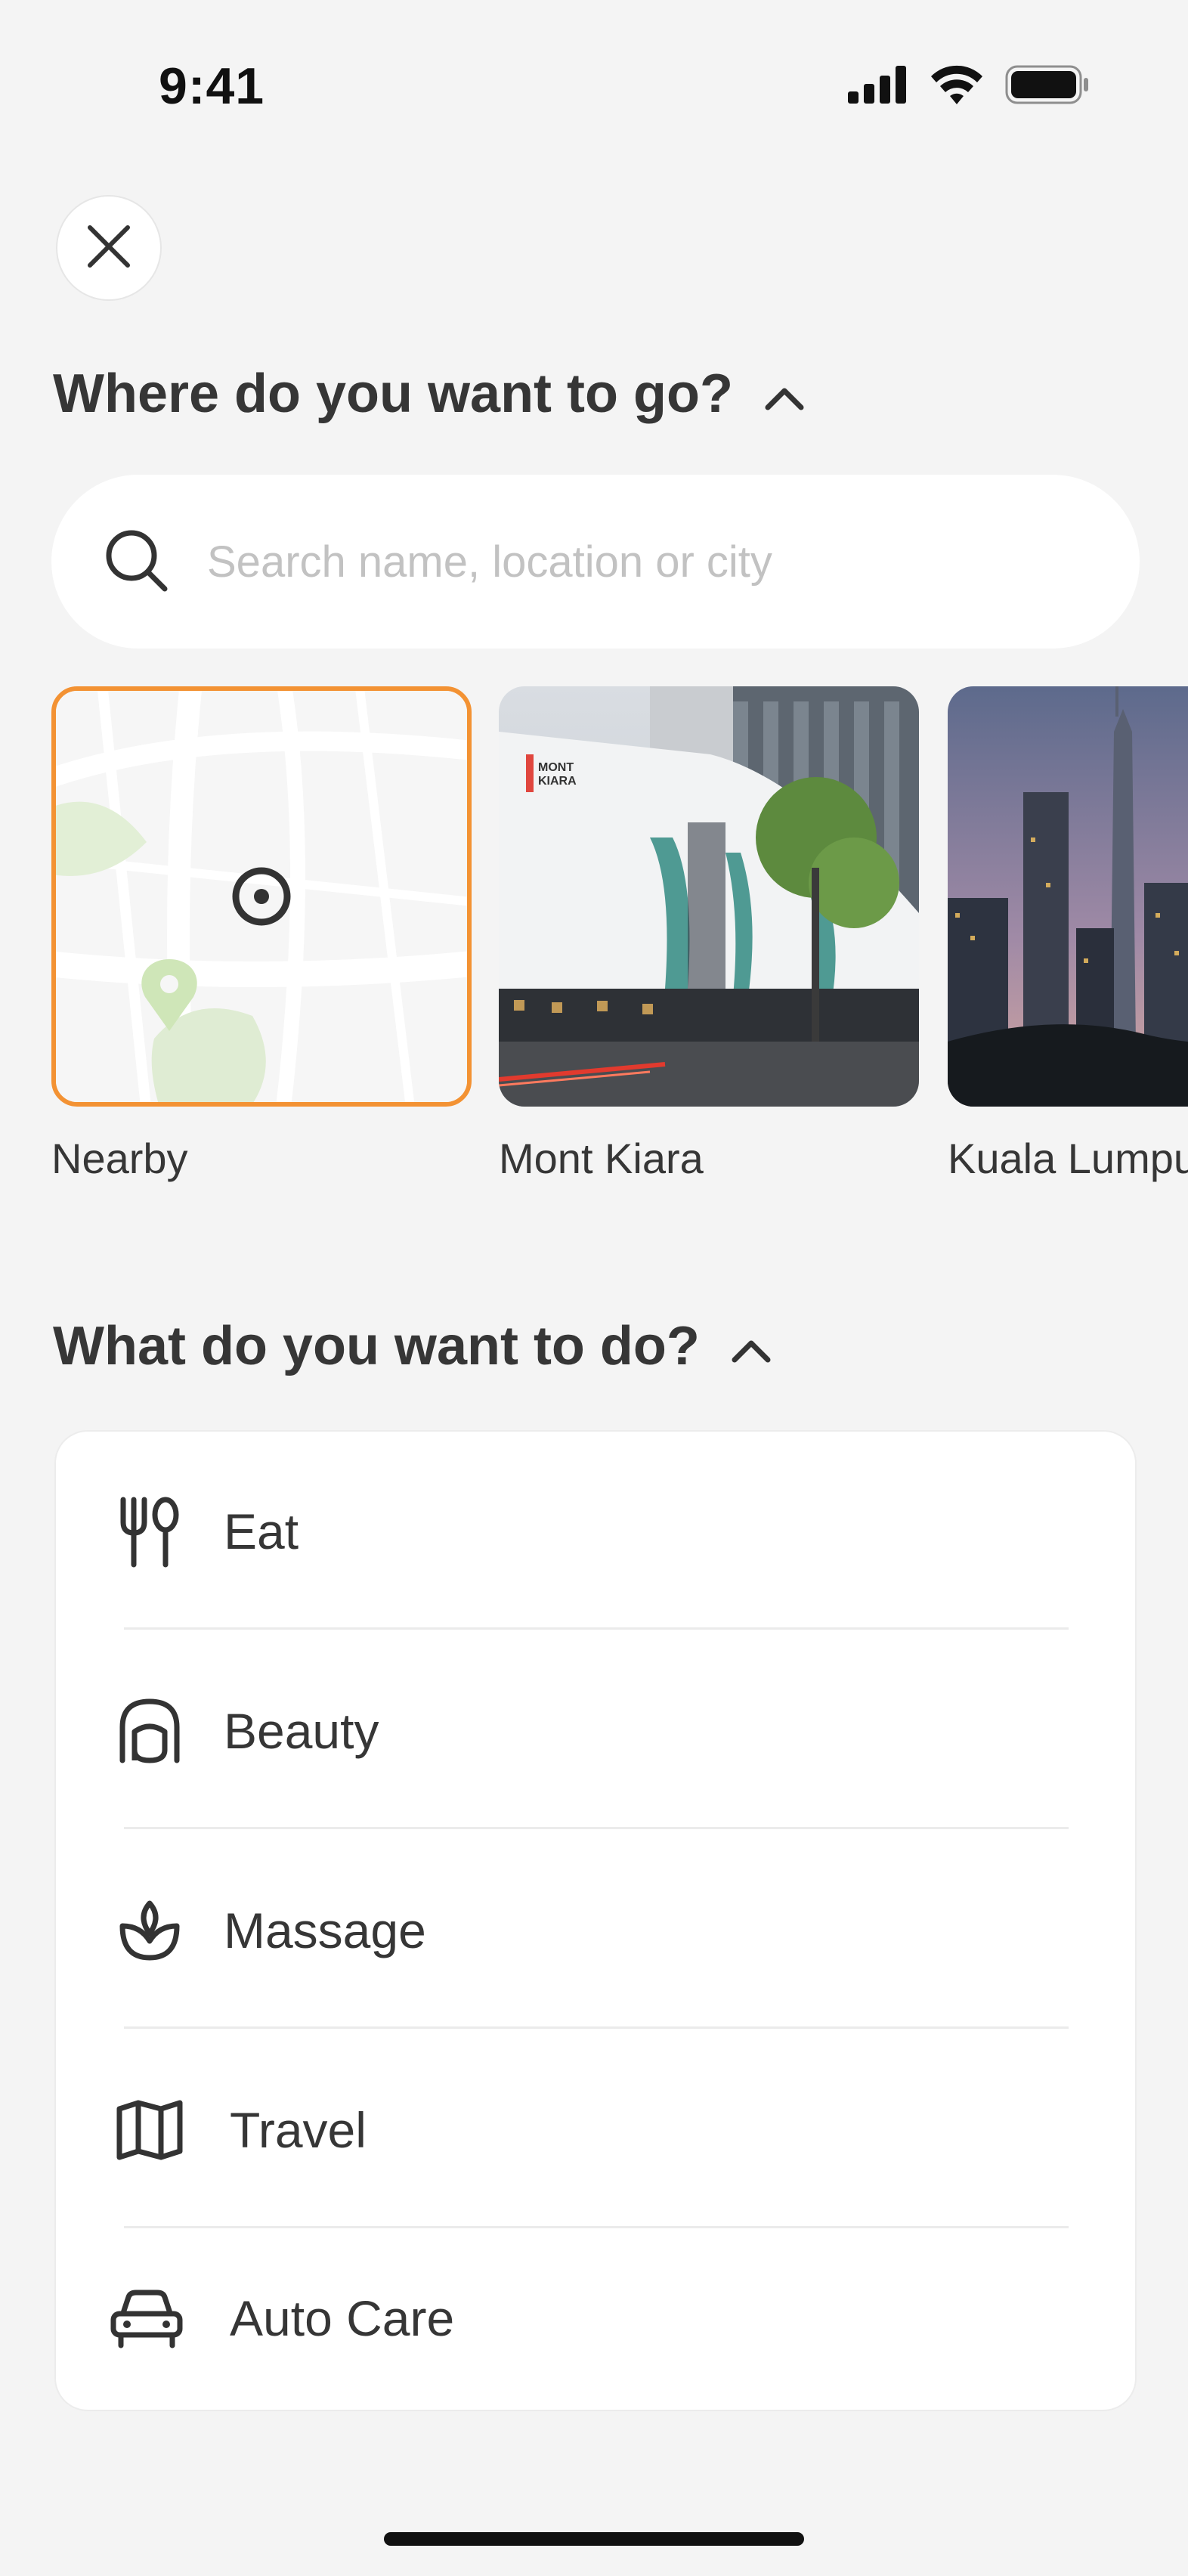  Describe the element at coordinates (597, 1531) in the screenshot. I see `category-item-eat: Eat` at that location.